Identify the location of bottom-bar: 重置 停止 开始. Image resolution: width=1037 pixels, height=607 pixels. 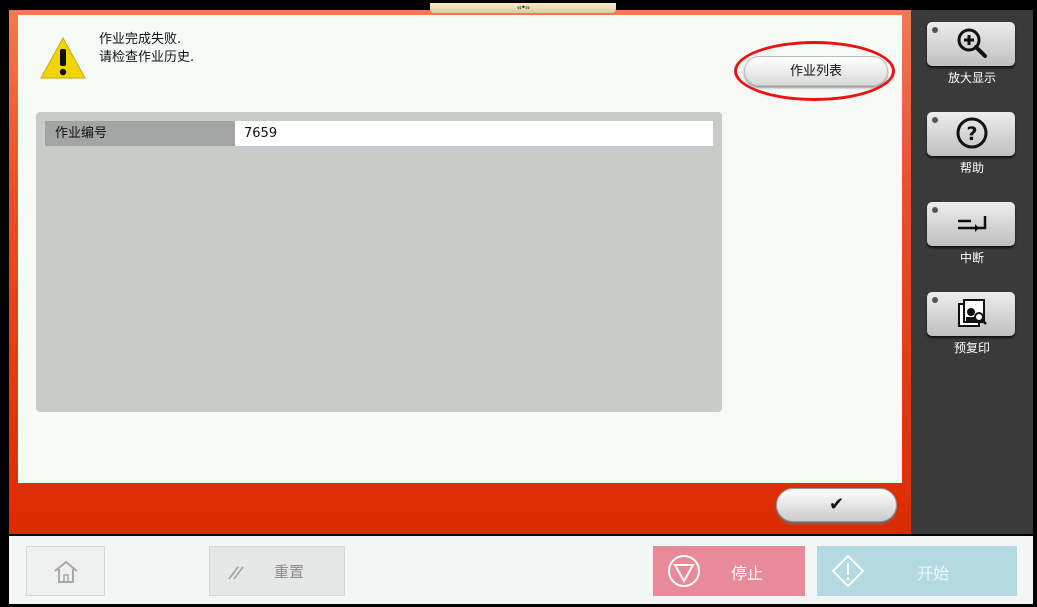
(521, 570).